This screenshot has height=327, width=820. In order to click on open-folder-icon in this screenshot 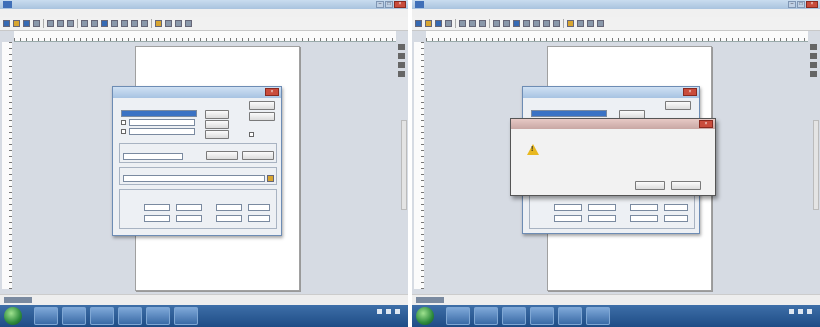, I will do `click(16, 23)`.